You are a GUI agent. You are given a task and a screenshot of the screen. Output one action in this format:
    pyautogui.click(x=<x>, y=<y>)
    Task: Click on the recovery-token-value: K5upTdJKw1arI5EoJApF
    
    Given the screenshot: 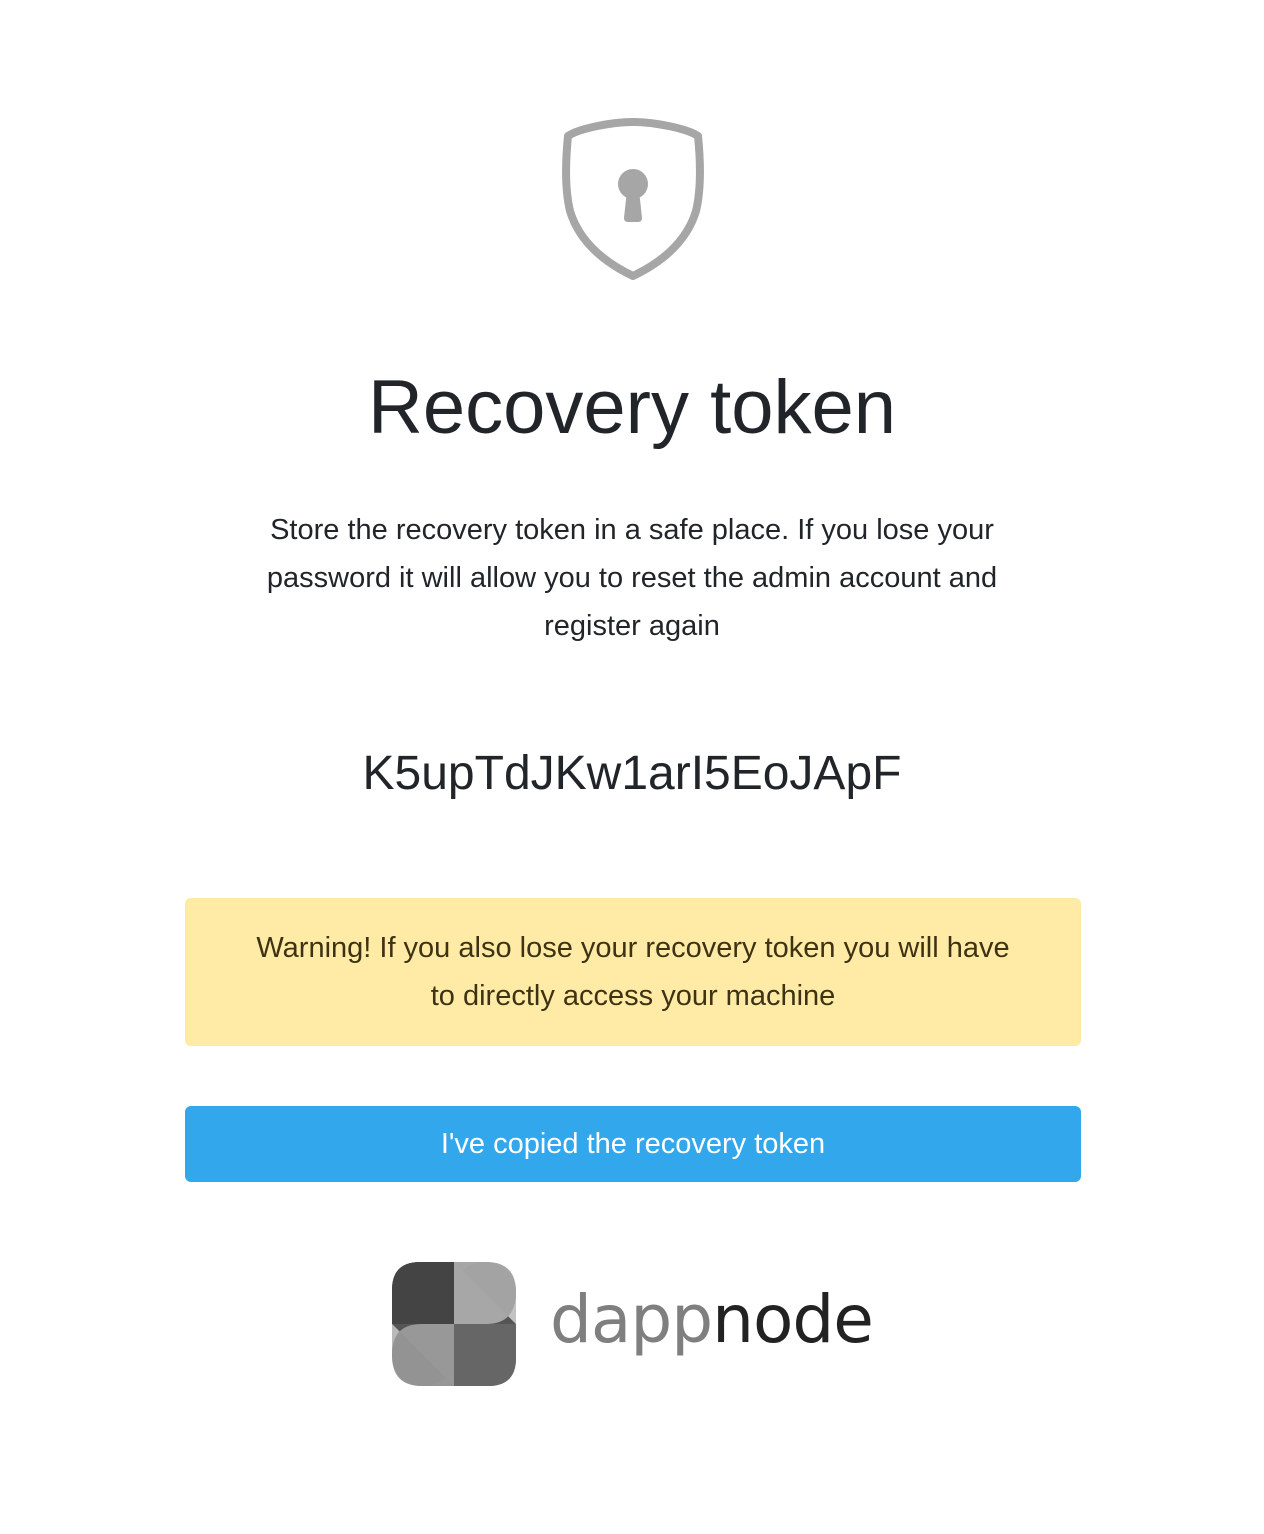 What is the action you would take?
    pyautogui.click(x=632, y=773)
    